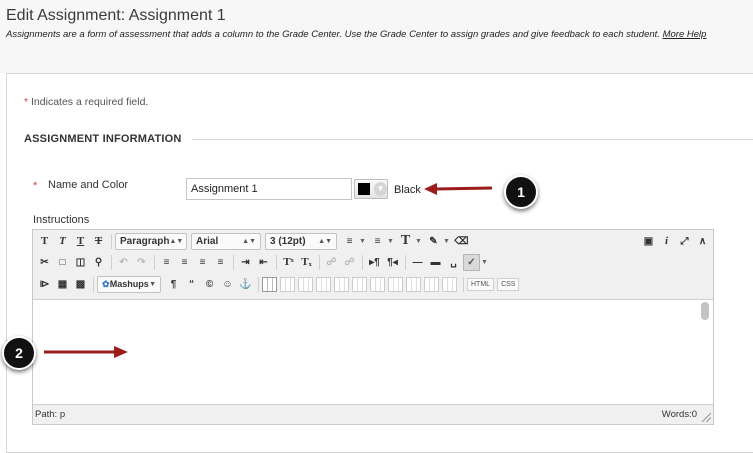 This screenshot has height=453, width=753. I want to click on attach-file-icon: ⧐, so click(44, 284).